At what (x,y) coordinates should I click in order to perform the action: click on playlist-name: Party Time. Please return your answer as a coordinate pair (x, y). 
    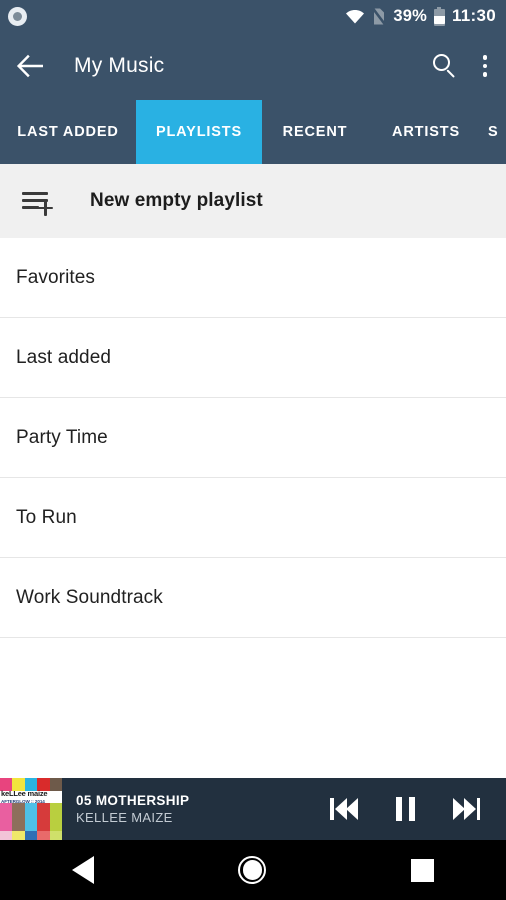
    Looking at the image, I should click on (62, 437).